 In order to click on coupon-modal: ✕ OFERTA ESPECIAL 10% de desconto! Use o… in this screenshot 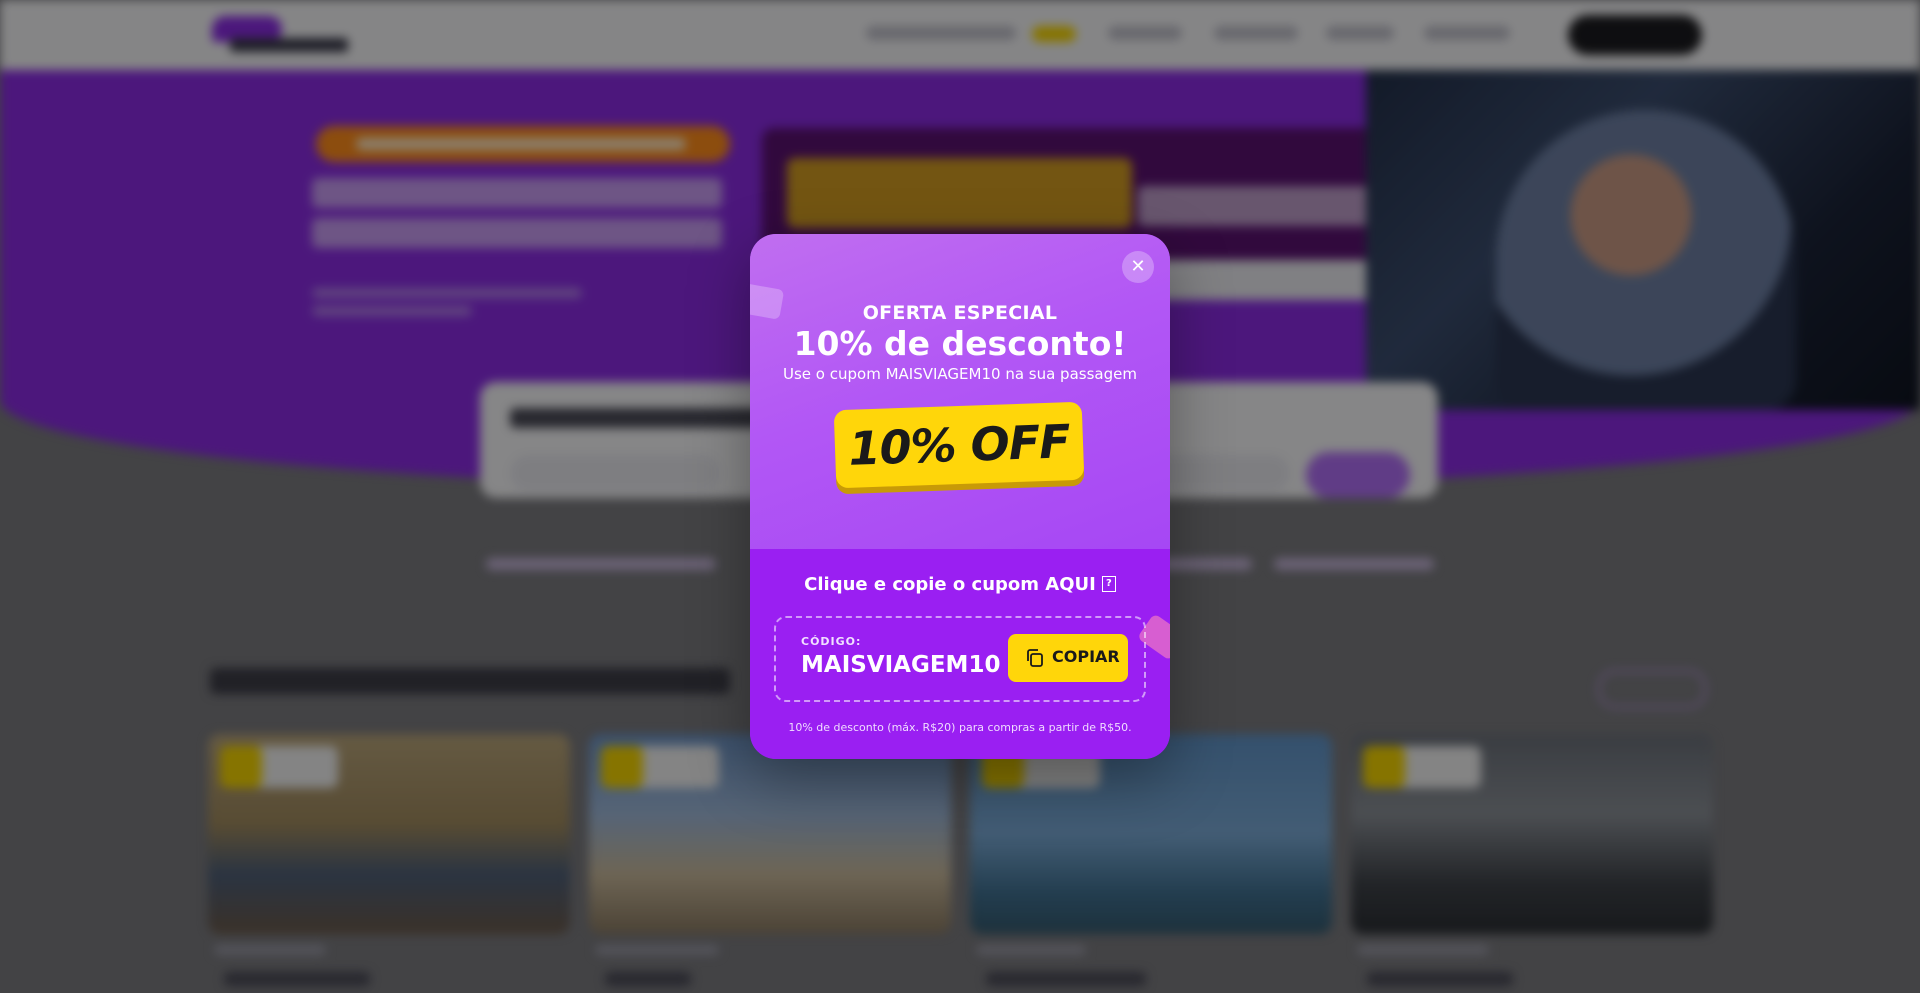, I will do `click(960, 496)`.